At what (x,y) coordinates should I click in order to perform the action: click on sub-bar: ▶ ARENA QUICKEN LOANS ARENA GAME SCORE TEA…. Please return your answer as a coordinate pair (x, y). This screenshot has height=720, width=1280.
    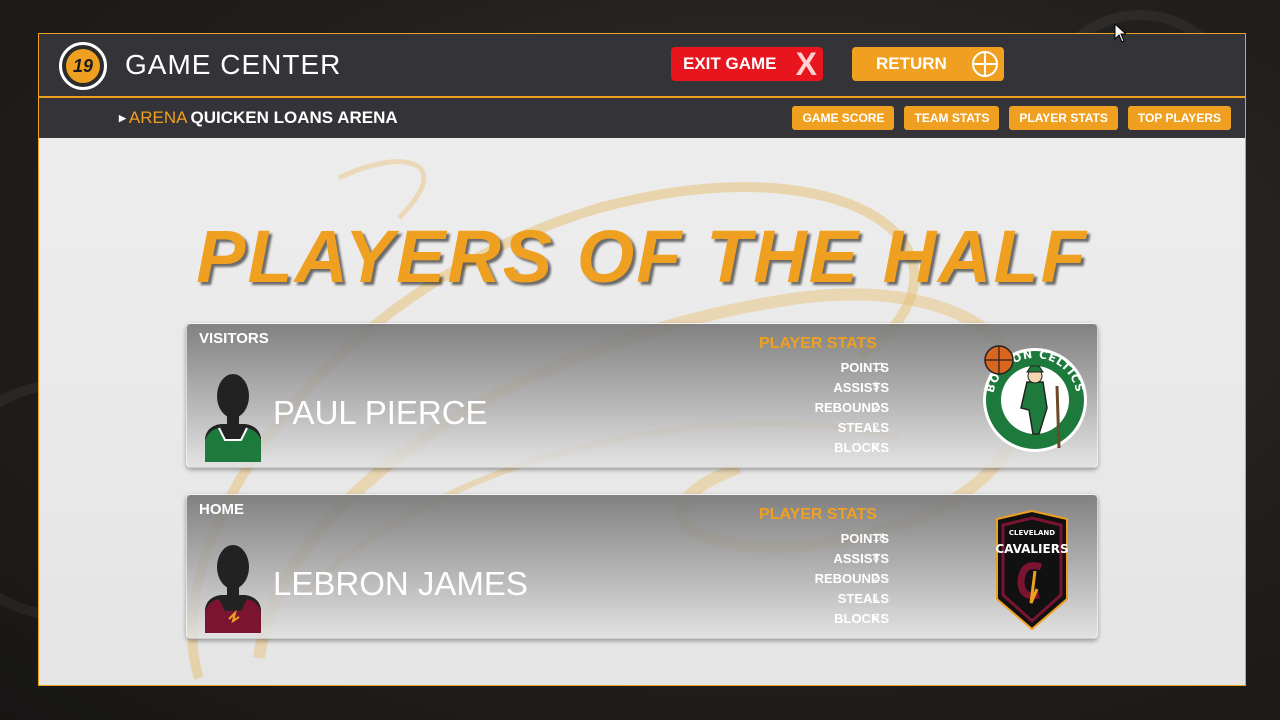
    Looking at the image, I should click on (642, 118).